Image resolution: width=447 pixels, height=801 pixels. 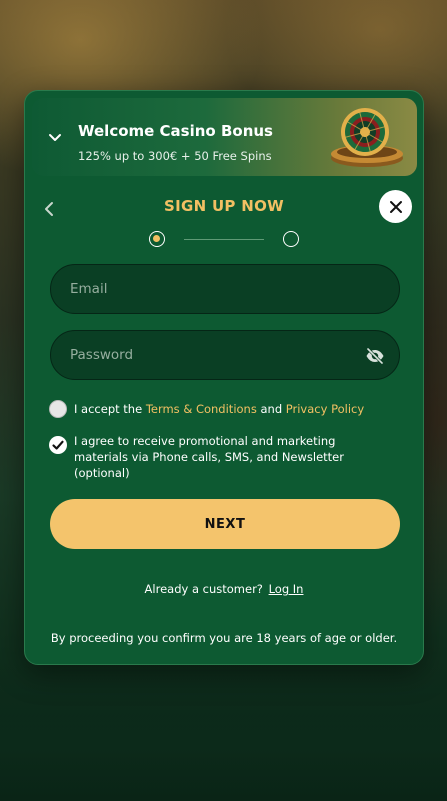 I want to click on email-input, so click(x=225, y=289).